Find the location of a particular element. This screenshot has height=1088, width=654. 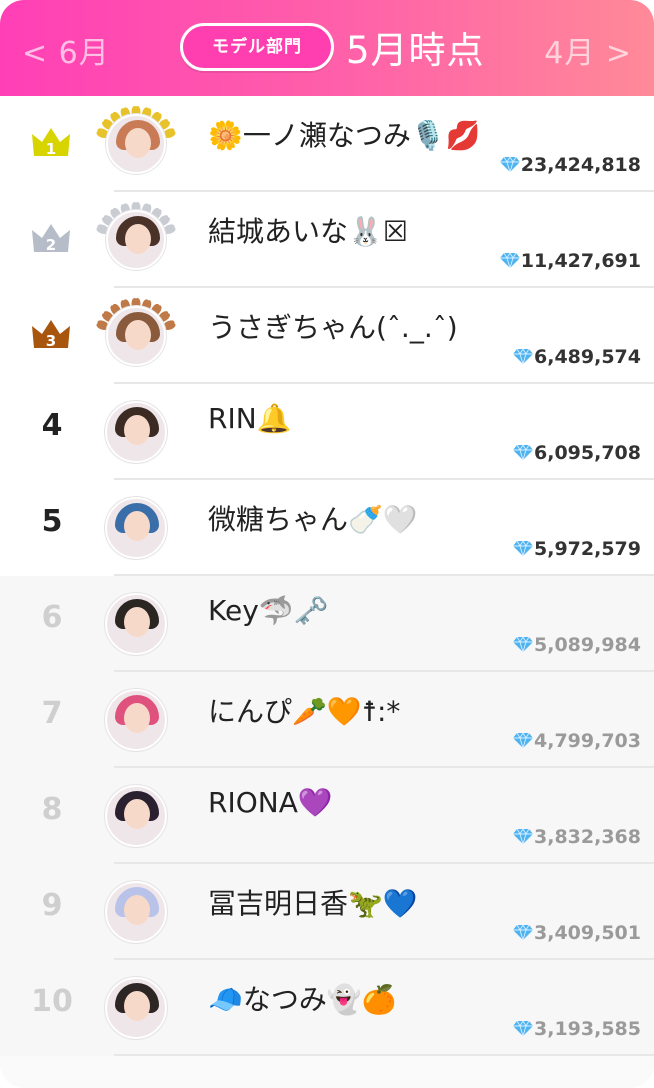

score-value: 5,089,984 is located at coordinates (587, 645).